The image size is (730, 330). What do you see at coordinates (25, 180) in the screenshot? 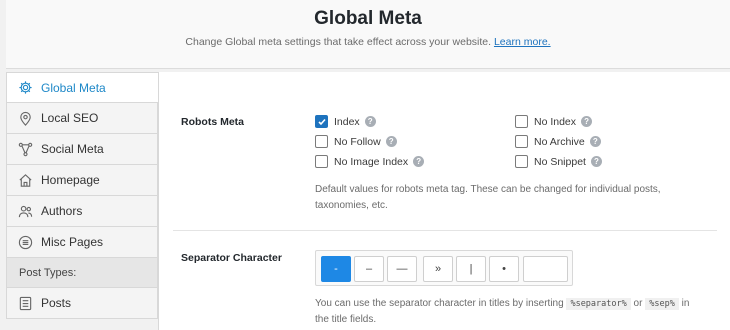
I see `home-icon` at bounding box center [25, 180].